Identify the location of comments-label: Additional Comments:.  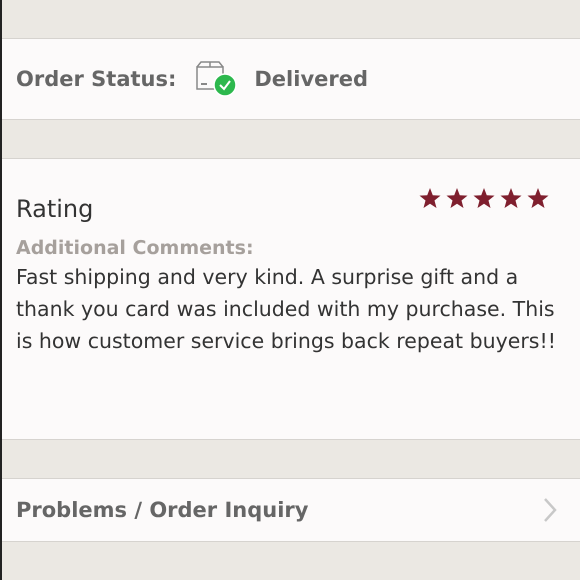
(135, 248).